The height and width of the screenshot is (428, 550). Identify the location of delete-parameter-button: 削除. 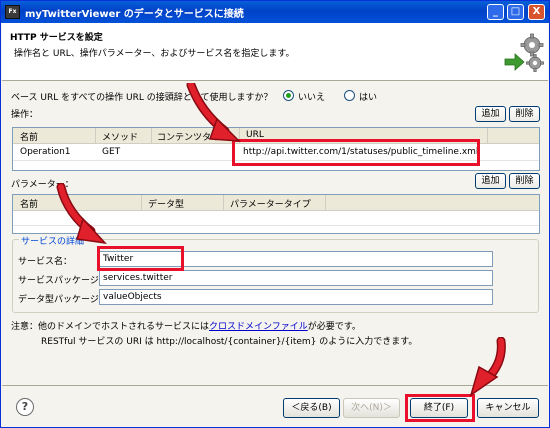
(524, 181).